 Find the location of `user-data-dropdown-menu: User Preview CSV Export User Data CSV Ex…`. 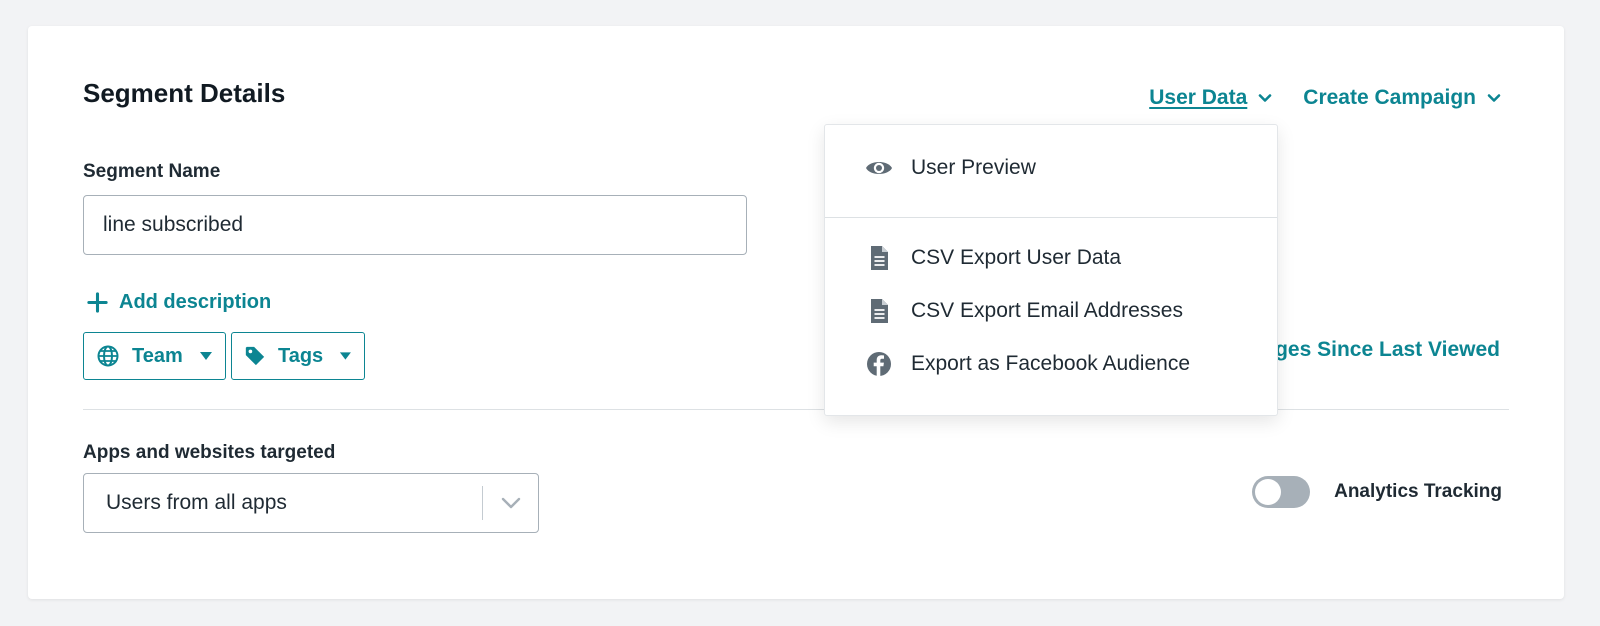

user-data-dropdown-menu: User Preview CSV Export User Data CSV Ex… is located at coordinates (1051, 270).